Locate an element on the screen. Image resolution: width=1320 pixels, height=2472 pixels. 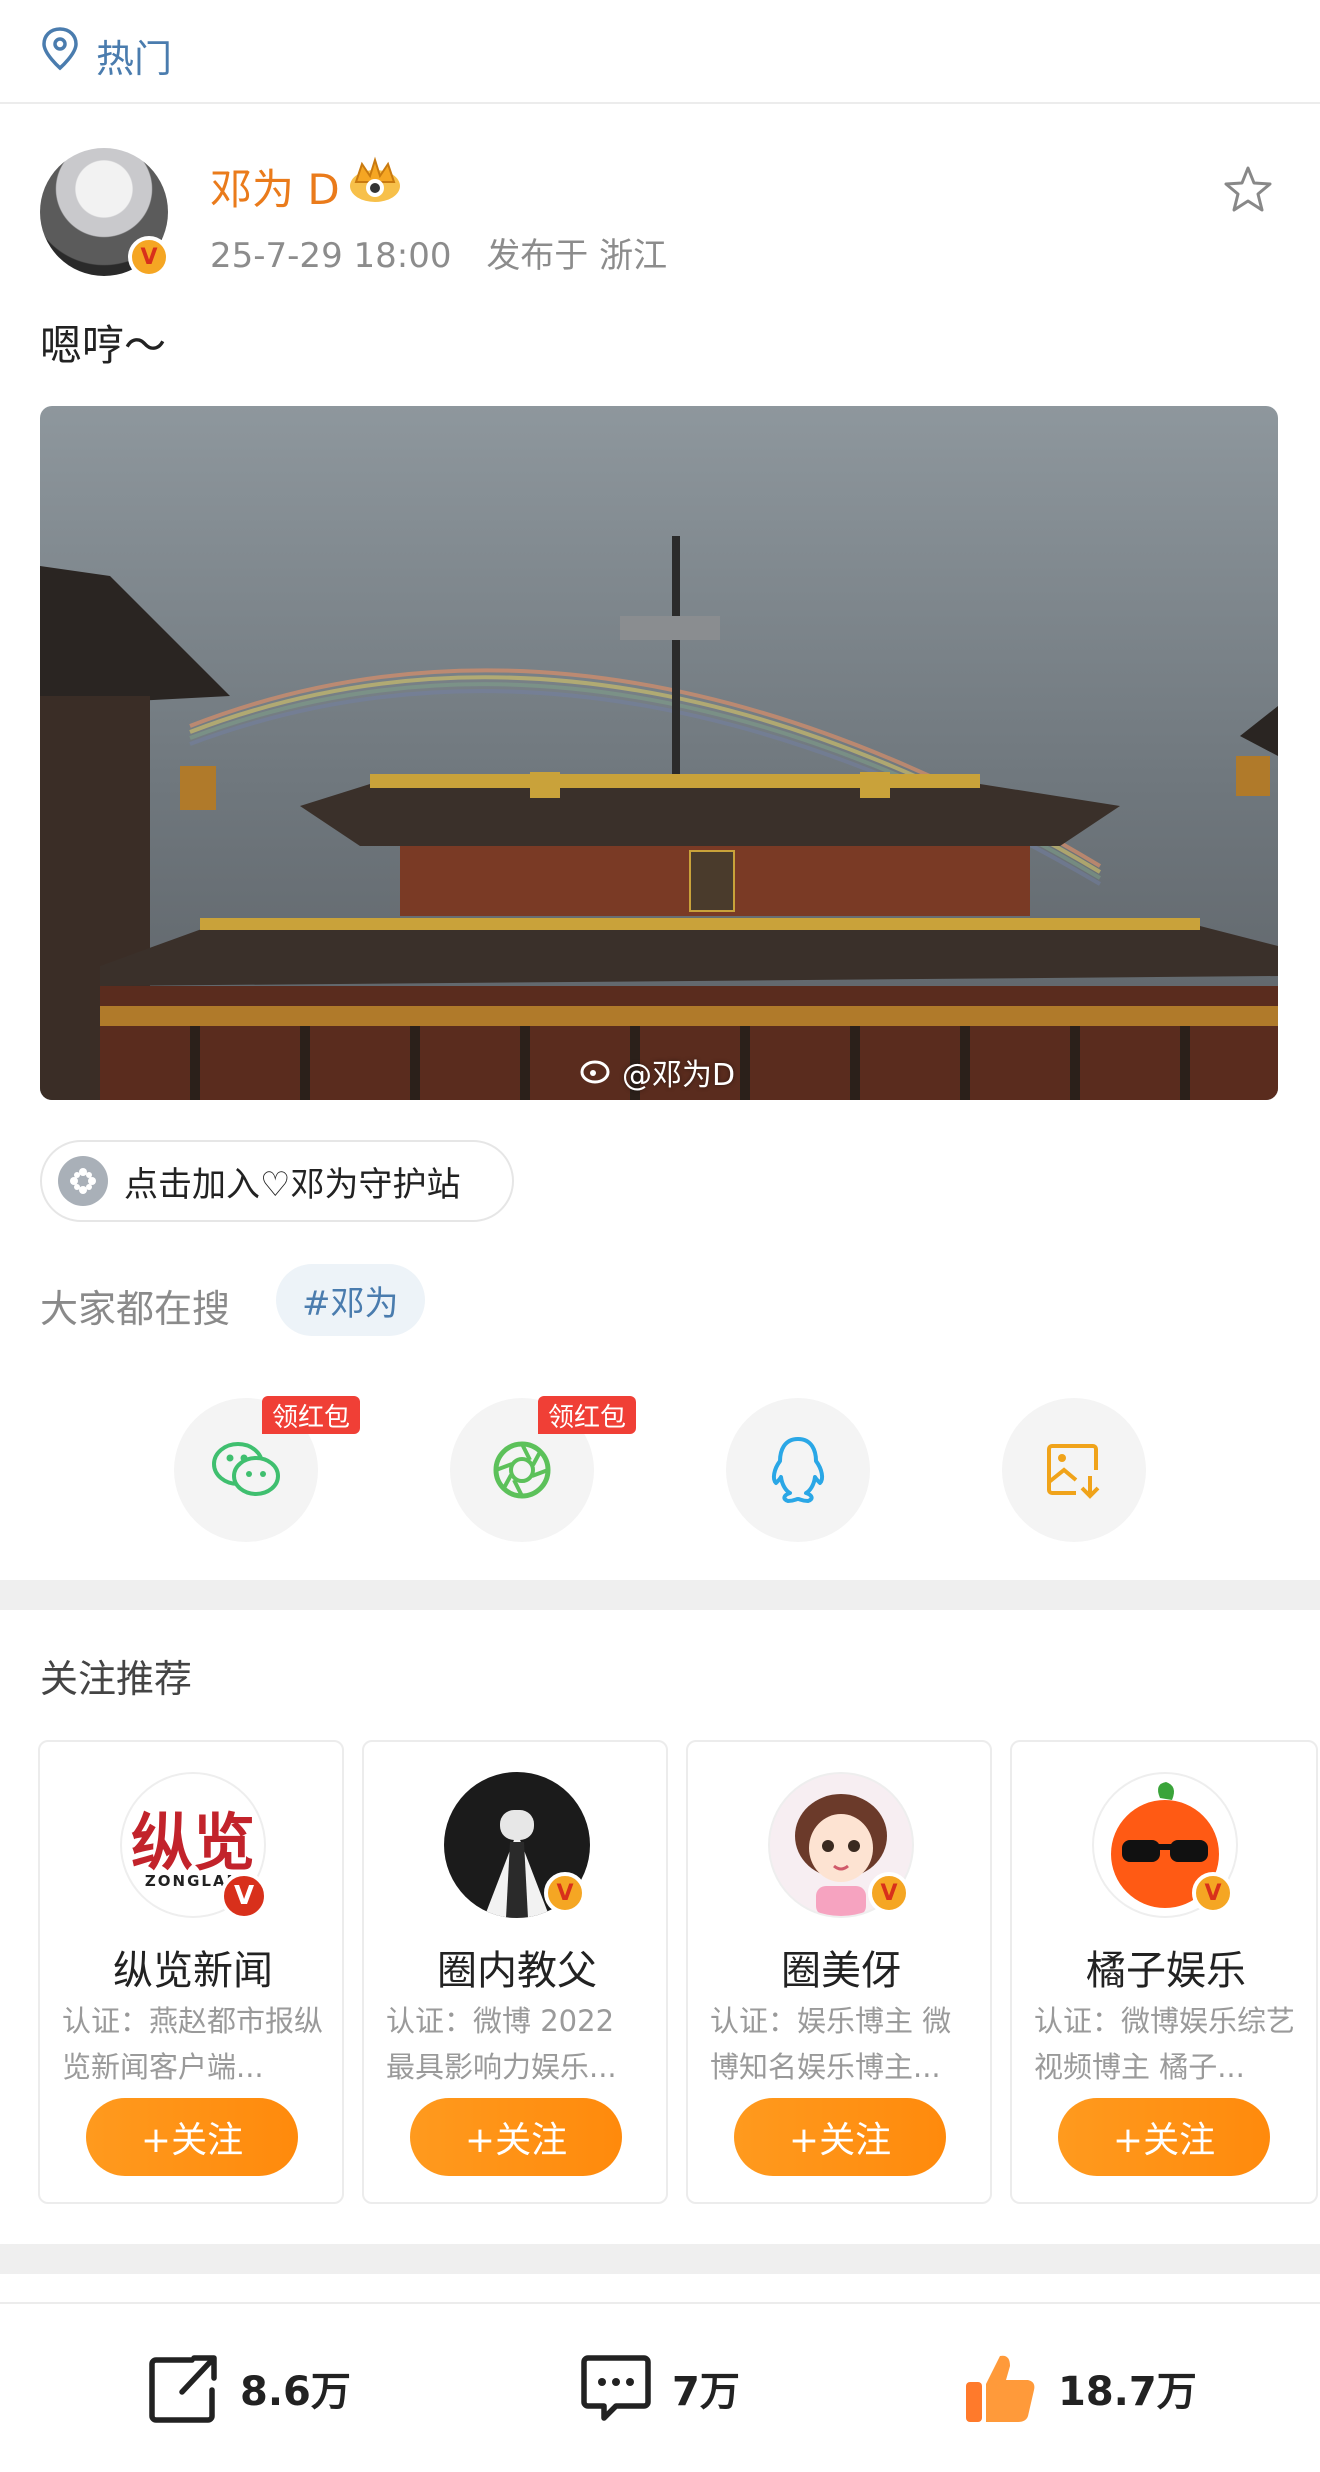
post-location: 发布于 浙江 is located at coordinates (577, 256).